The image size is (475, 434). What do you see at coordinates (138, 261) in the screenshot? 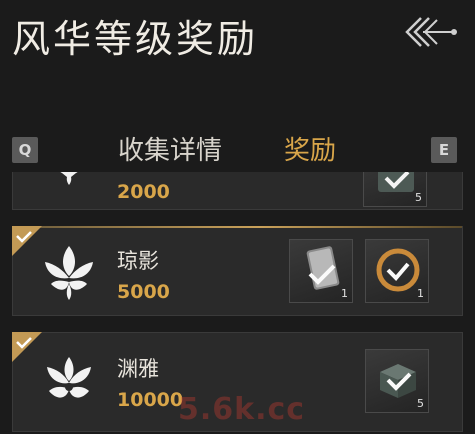
I see `level-name: 琼影` at bounding box center [138, 261].